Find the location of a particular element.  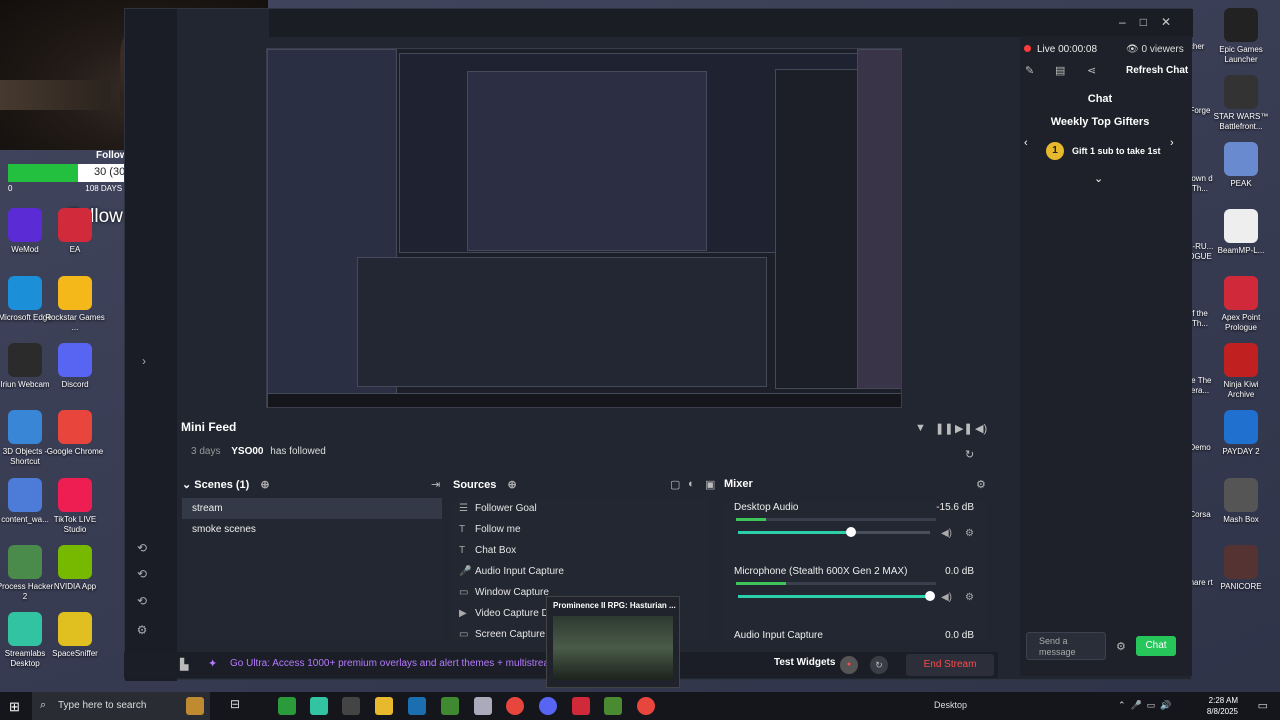

send-message-input: Send a message is located at coordinates (1066, 646).